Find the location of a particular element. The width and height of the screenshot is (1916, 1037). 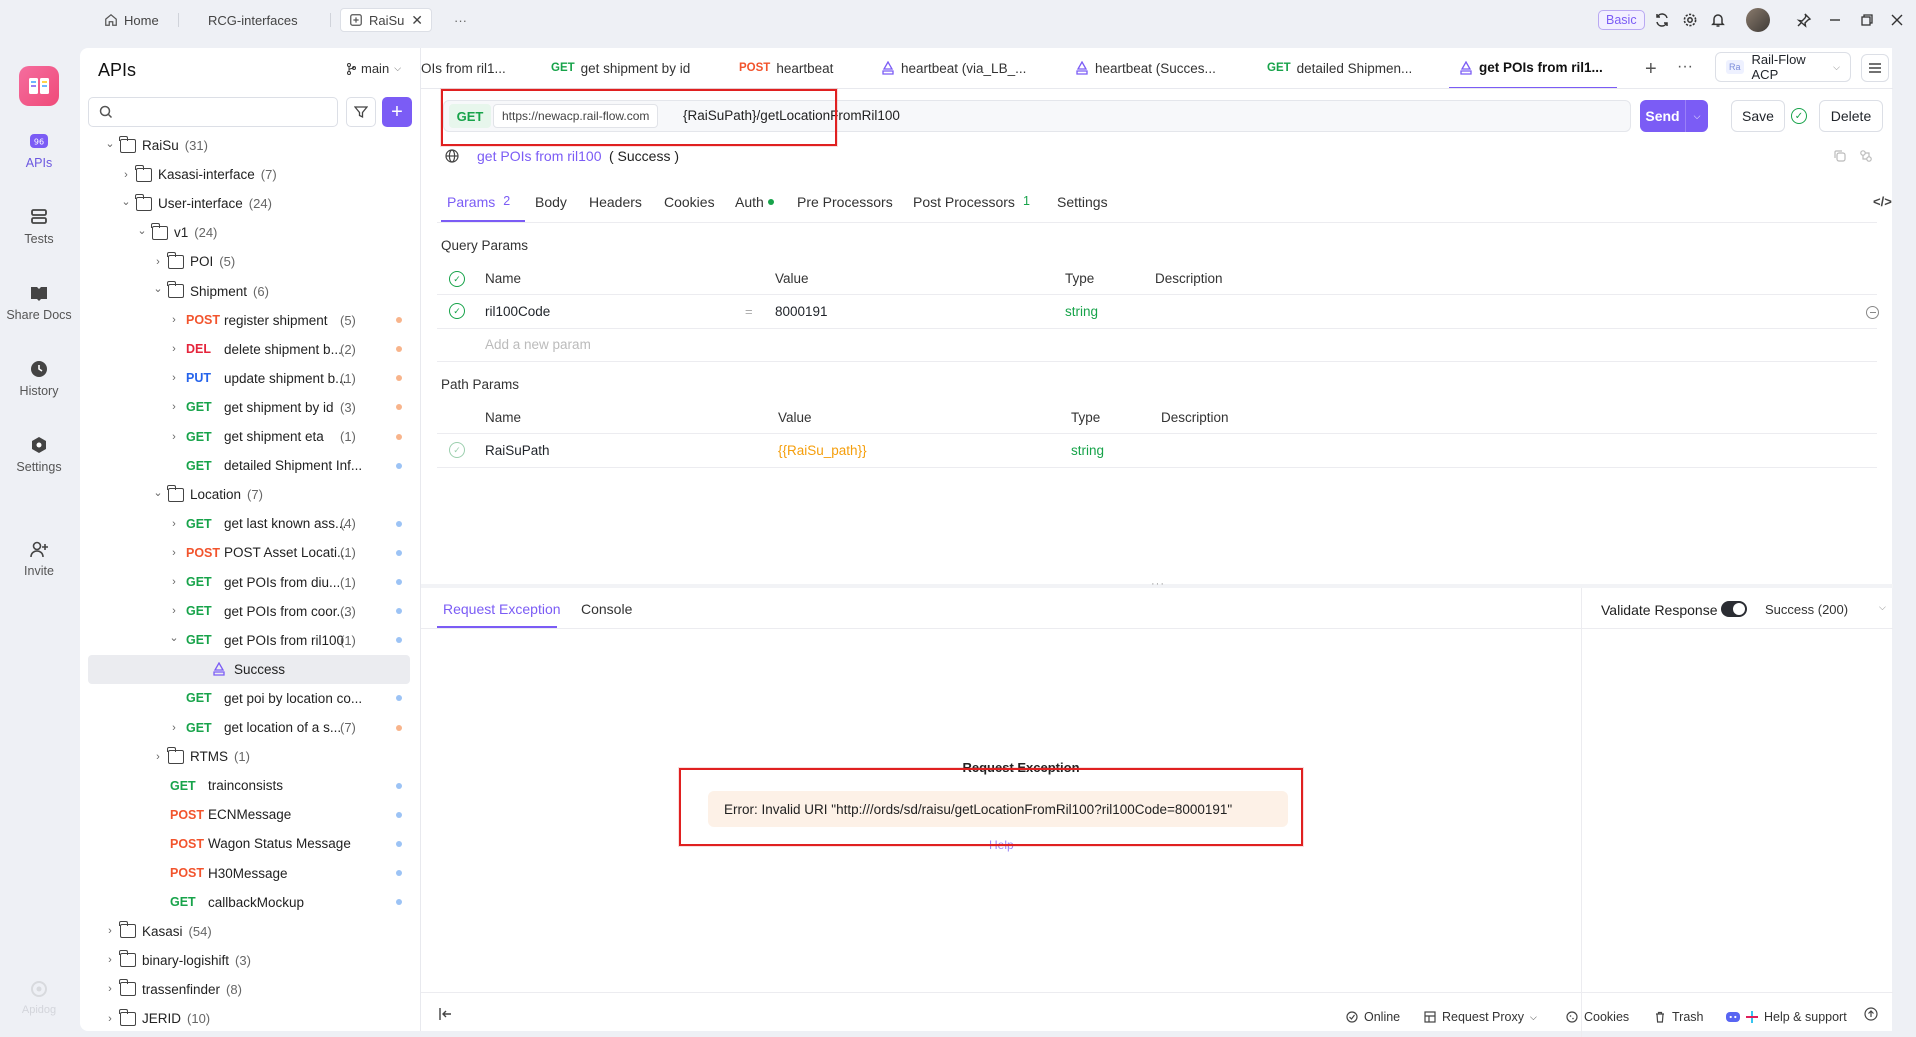

sidebar-search is located at coordinates (213, 112).